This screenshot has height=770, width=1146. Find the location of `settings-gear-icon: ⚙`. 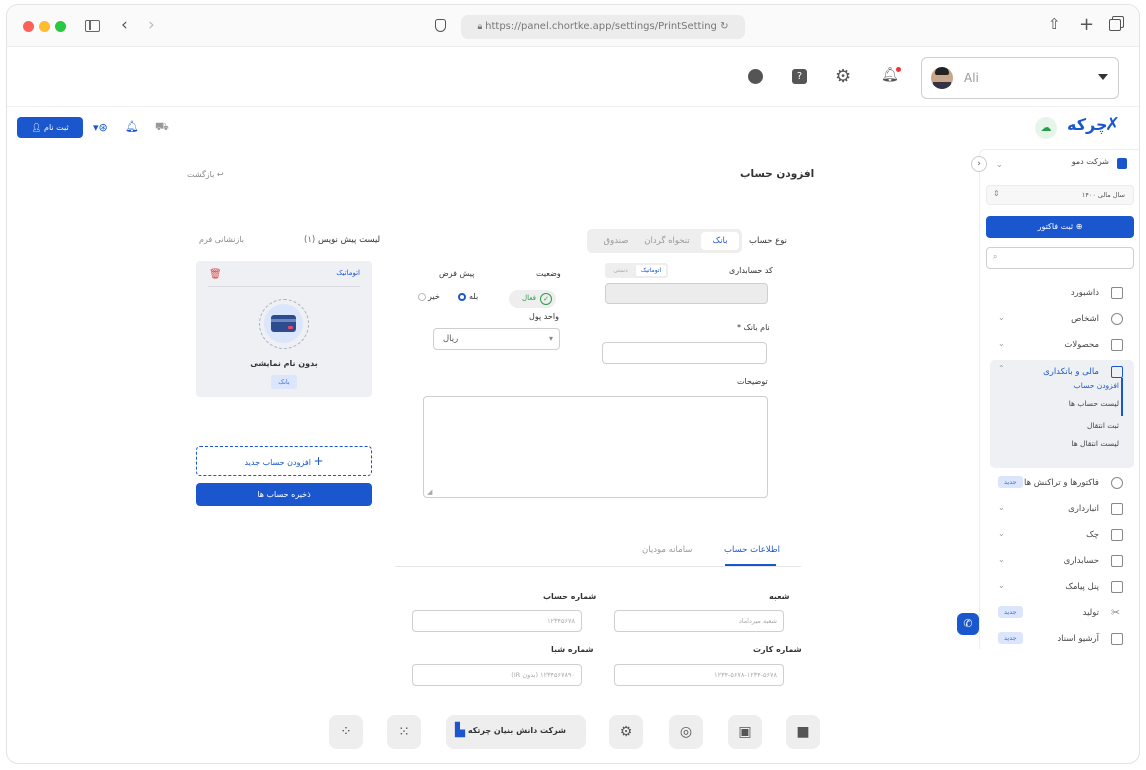

settings-gear-icon: ⚙ is located at coordinates (843, 76).